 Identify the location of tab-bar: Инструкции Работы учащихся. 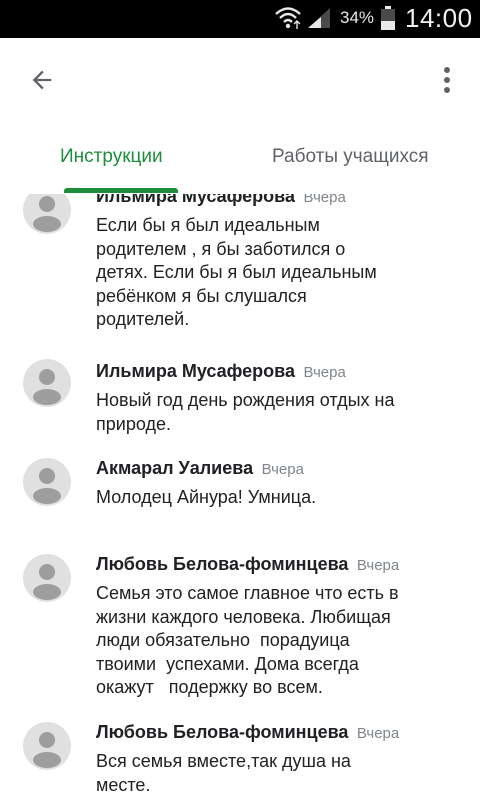
(240, 156).